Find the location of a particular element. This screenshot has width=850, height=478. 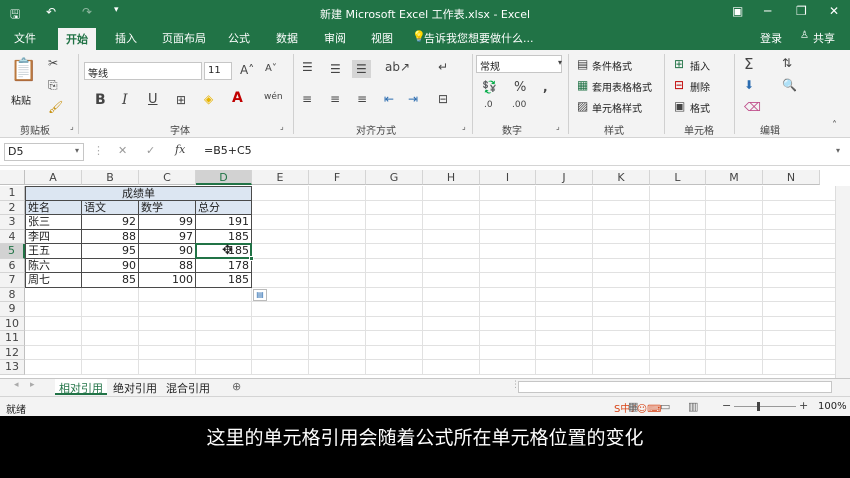

score-cell: 191 is located at coordinates (224, 222).